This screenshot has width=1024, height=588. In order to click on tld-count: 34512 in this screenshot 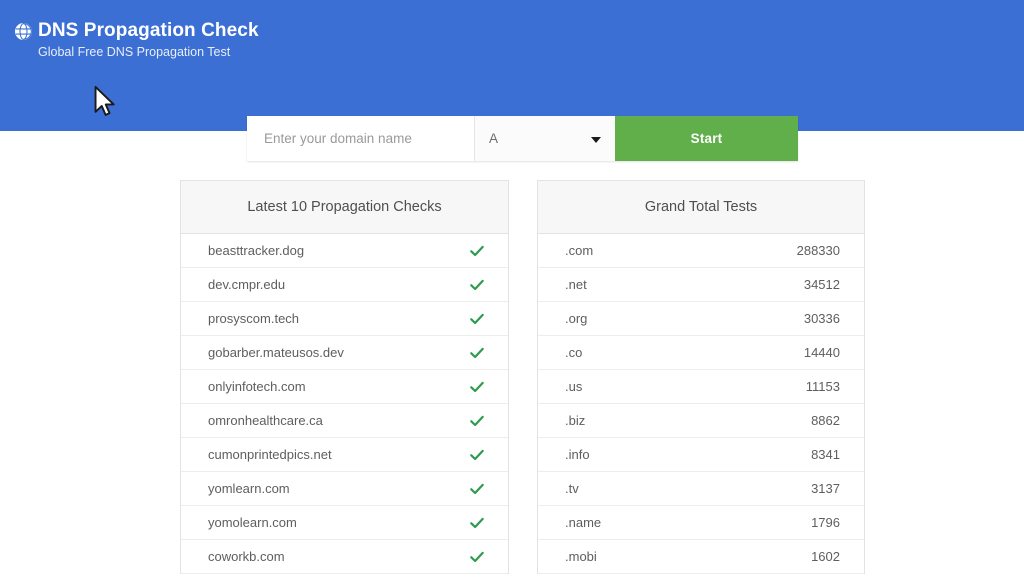, I will do `click(821, 284)`.